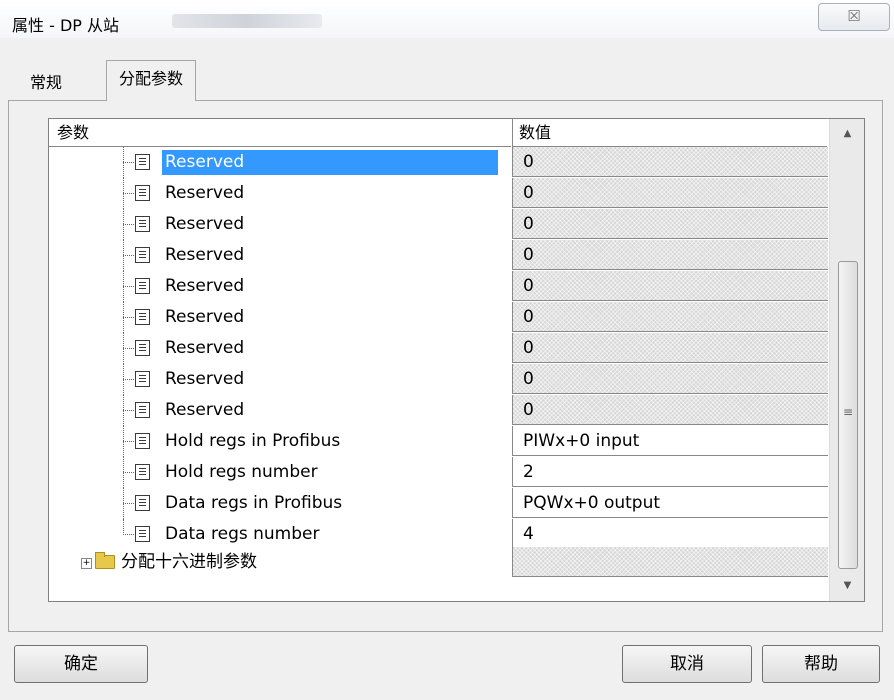 The width and height of the screenshot is (894, 700). Describe the element at coordinates (447, 19) in the screenshot. I see `title-bar: 属性 - DP 从站 ☒` at that location.